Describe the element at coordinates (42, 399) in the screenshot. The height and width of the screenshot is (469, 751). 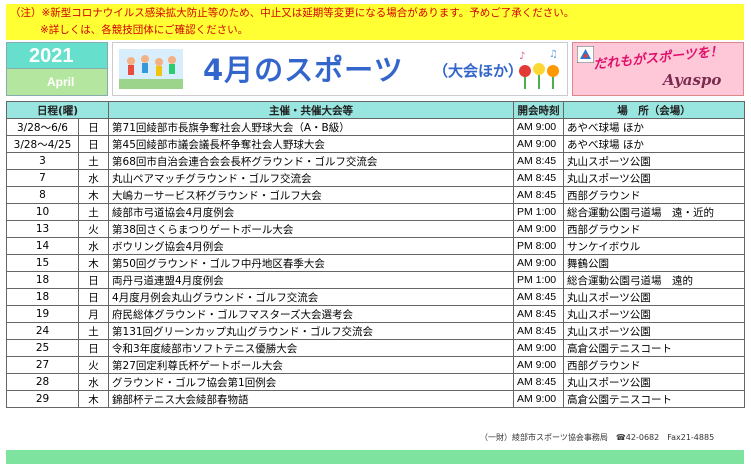
I see `cell-date: 29` at that location.